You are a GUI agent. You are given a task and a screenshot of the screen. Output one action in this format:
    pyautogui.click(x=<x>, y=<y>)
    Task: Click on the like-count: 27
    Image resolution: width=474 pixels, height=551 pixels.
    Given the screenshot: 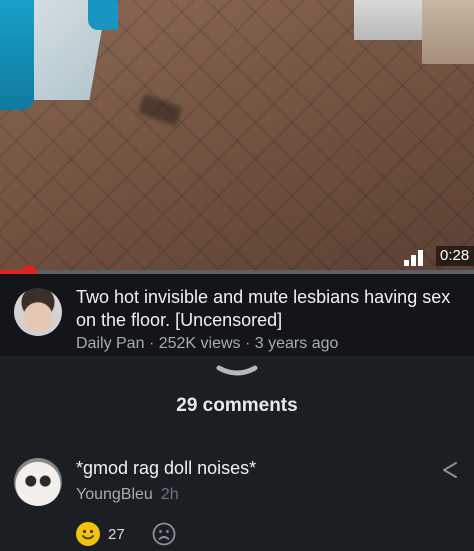 What is the action you would take?
    pyautogui.click(x=116, y=534)
    